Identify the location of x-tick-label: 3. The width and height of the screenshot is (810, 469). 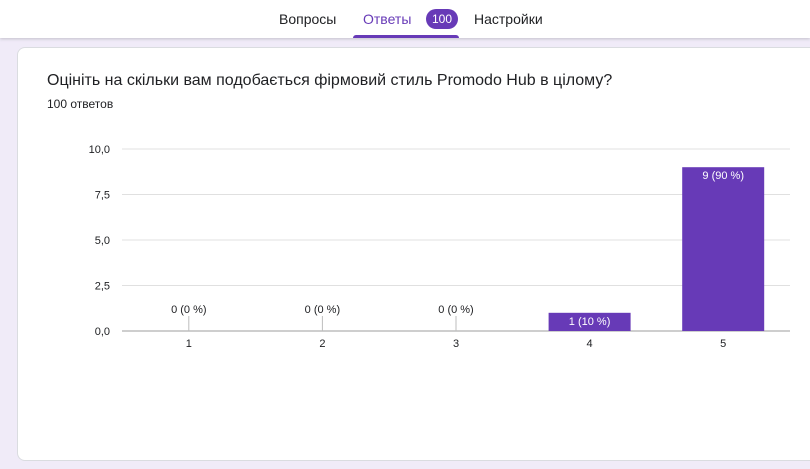
(456, 344).